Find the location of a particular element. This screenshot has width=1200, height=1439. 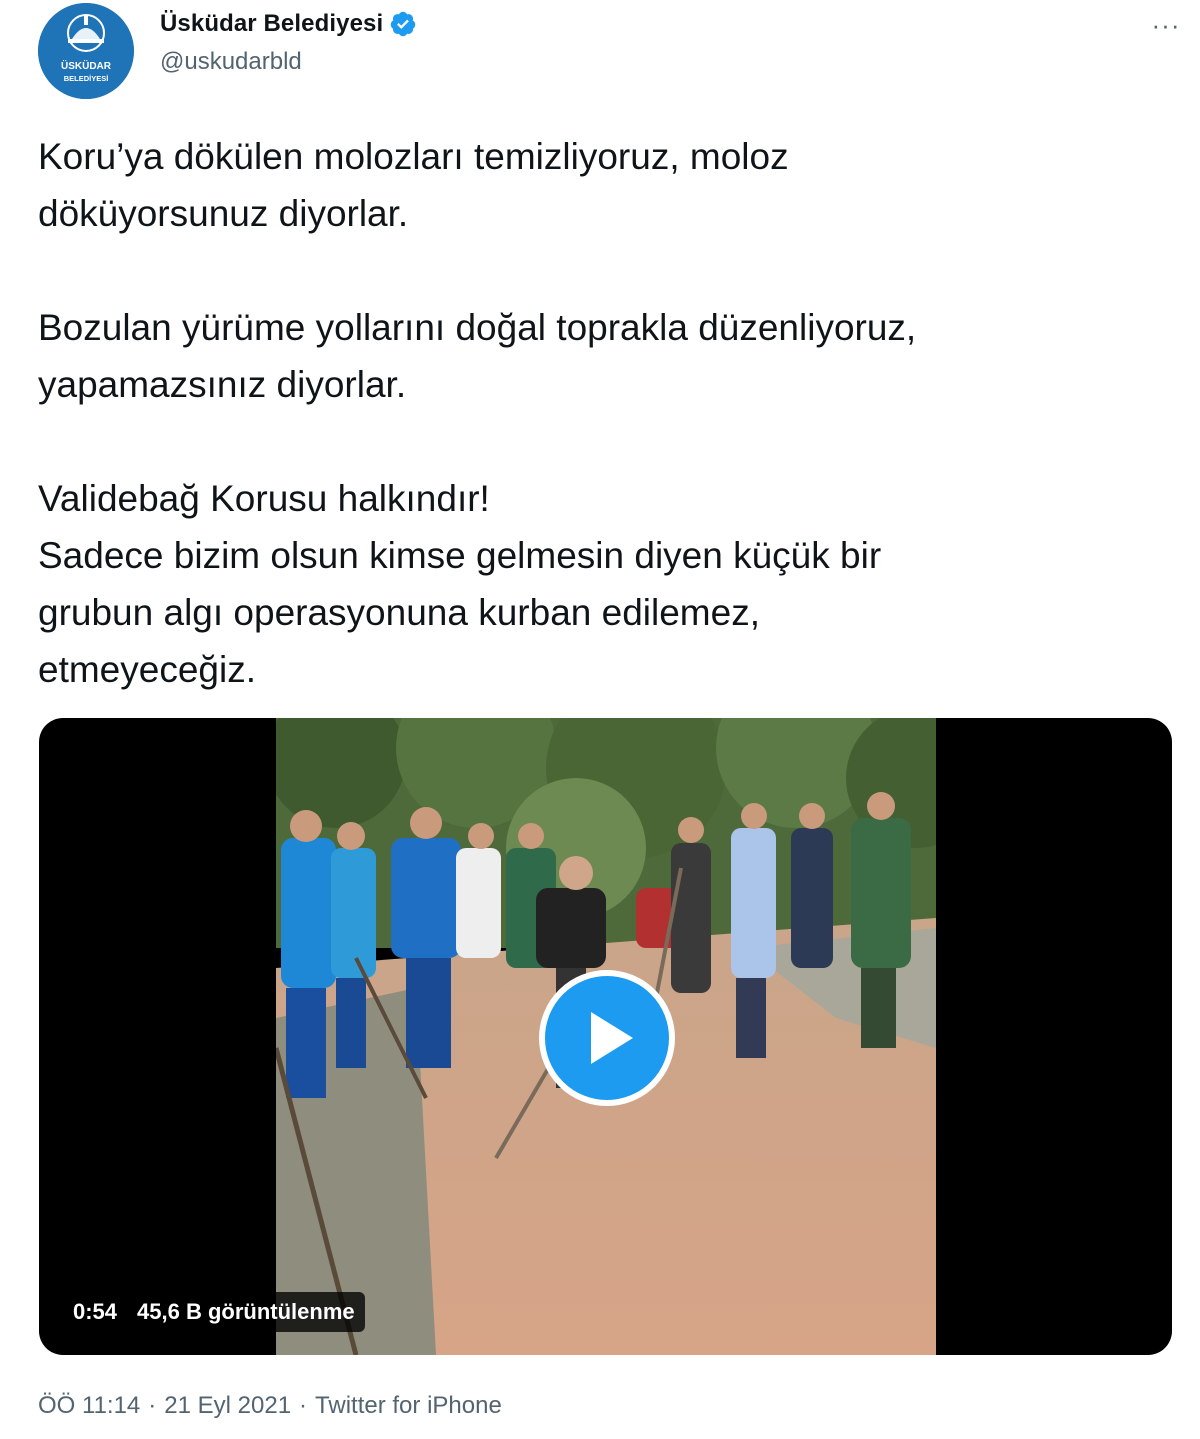

video-stats-badge: 0:54 45,6 B görüntülenme is located at coordinates (214, 1312).